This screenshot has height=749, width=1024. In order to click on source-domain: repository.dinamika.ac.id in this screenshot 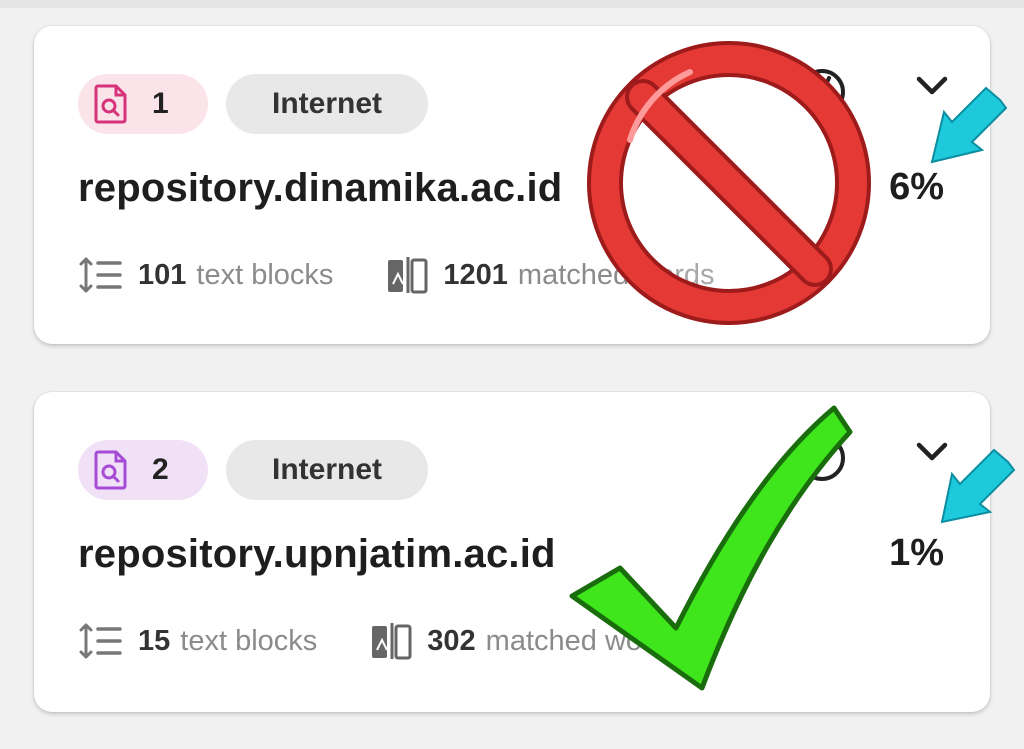, I will do `click(320, 188)`.